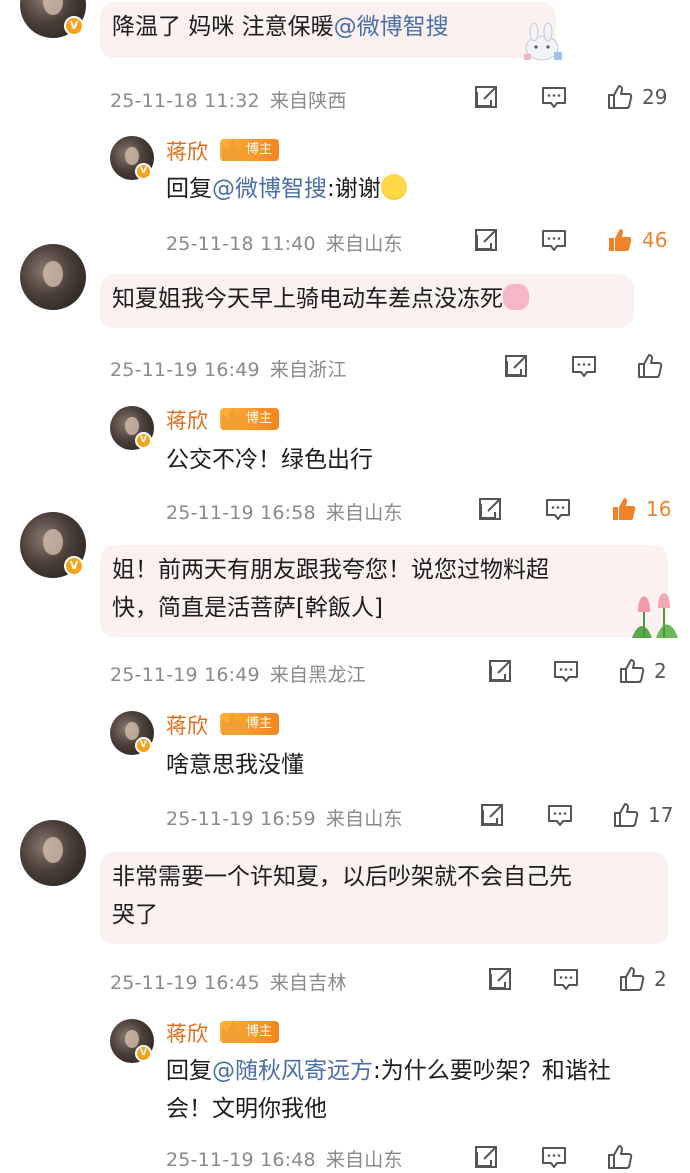 The image size is (690, 1173). What do you see at coordinates (235, 765) in the screenshot?
I see `reply-text: 啥意思我没懂` at bounding box center [235, 765].